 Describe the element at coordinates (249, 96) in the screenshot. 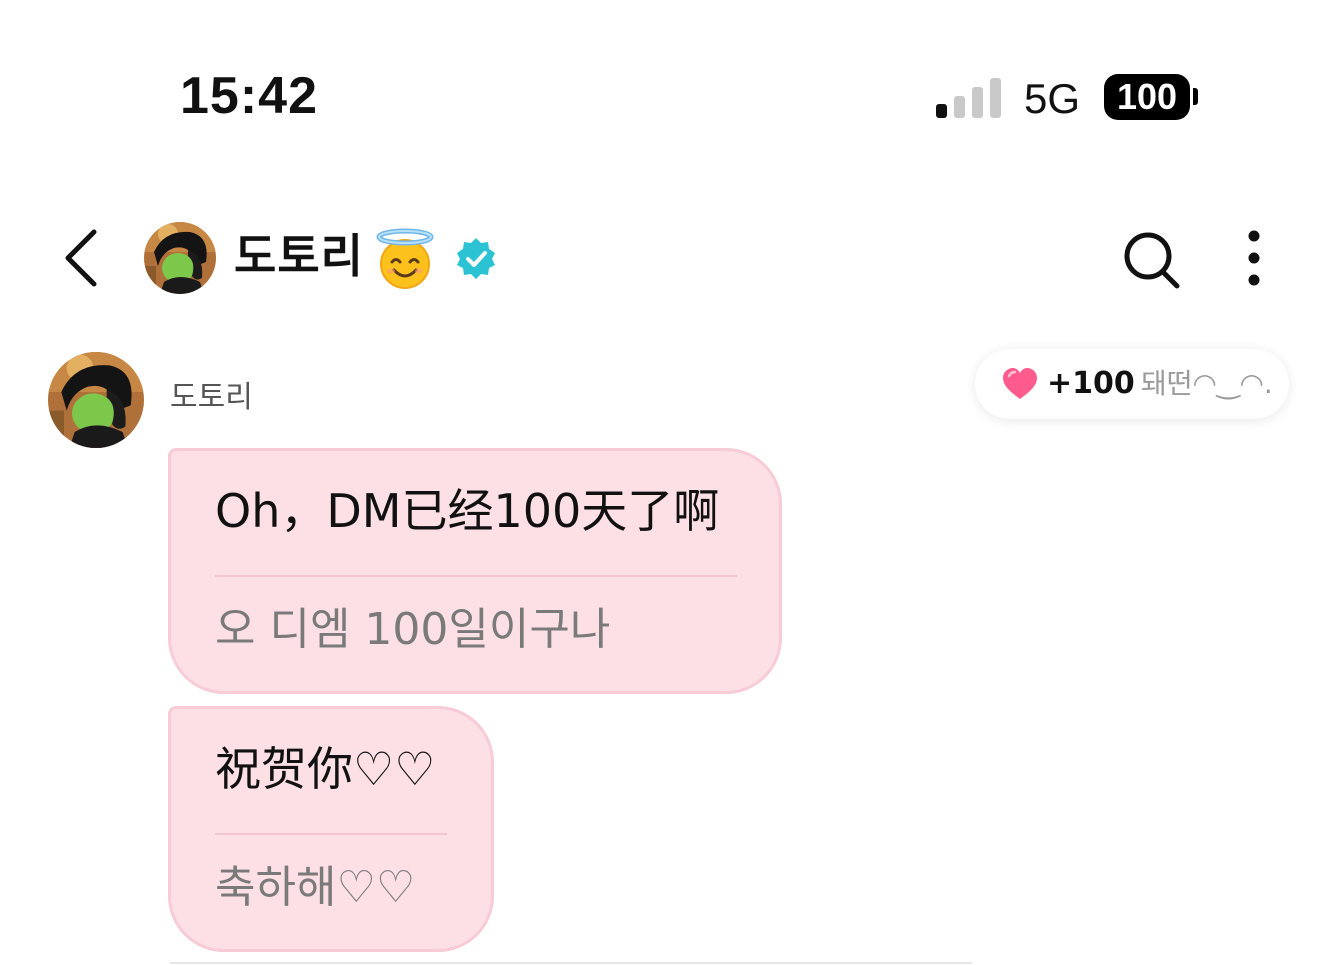

I see `status-time: 15:42` at that location.